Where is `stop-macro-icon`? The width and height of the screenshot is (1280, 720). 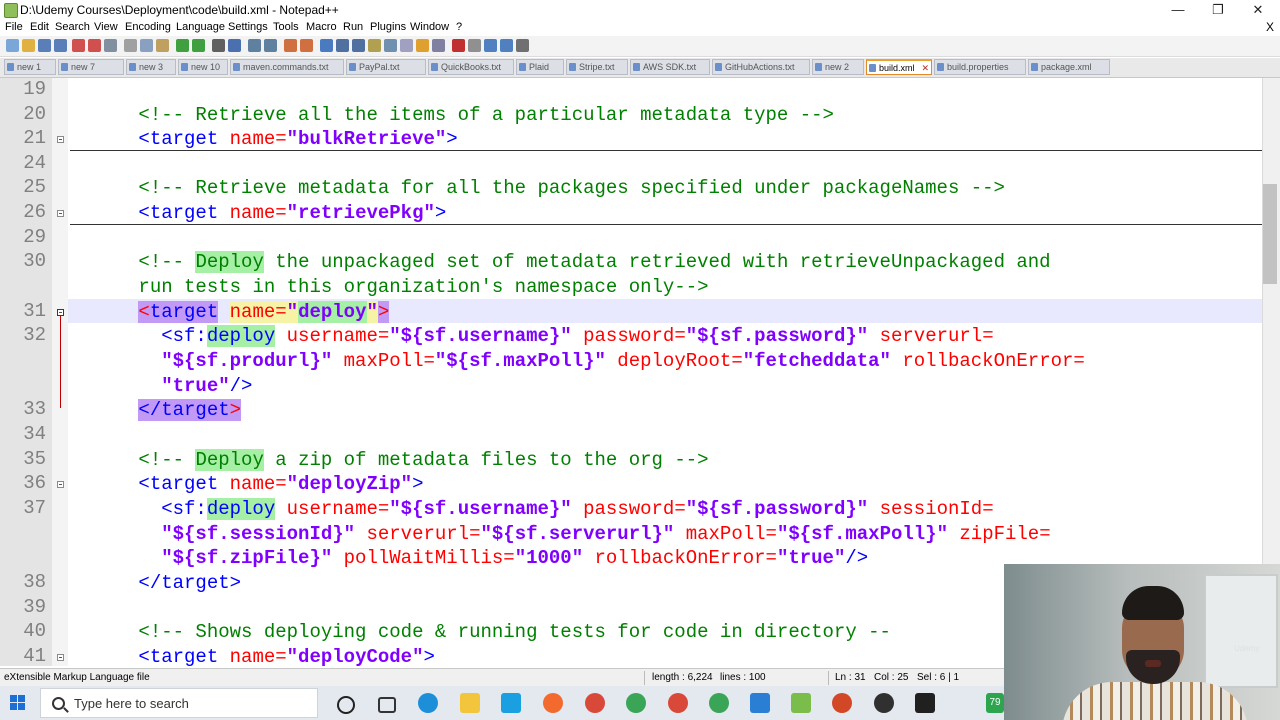 stop-macro-icon is located at coordinates (474, 45).